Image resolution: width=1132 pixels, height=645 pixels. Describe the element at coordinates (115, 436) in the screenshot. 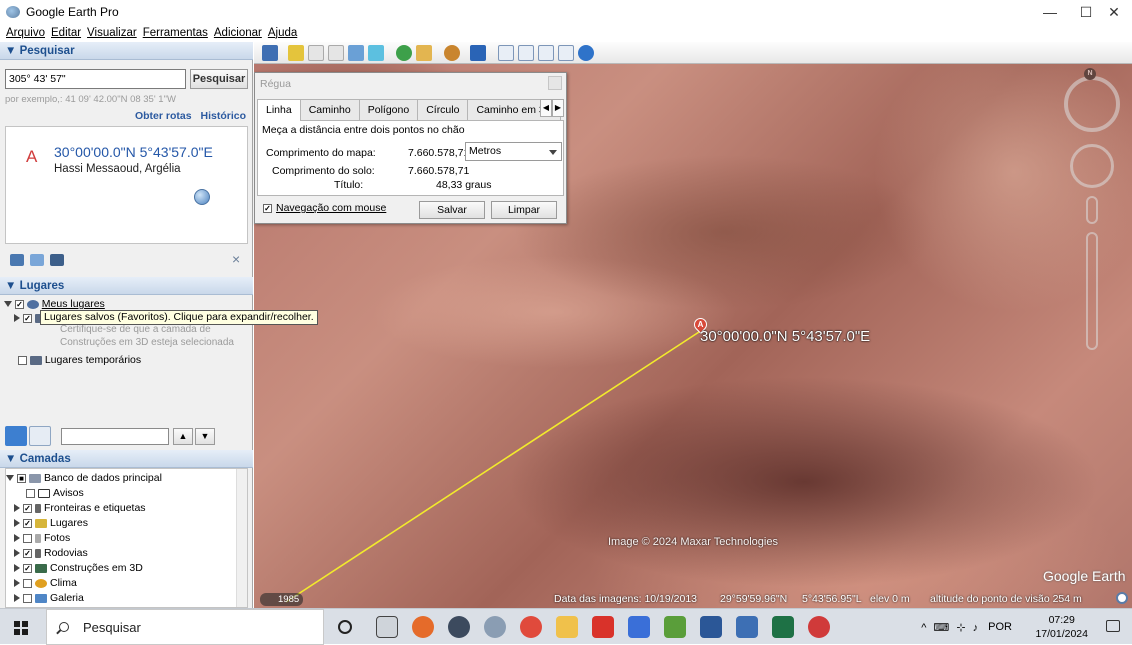

I see `places-search-input` at that location.